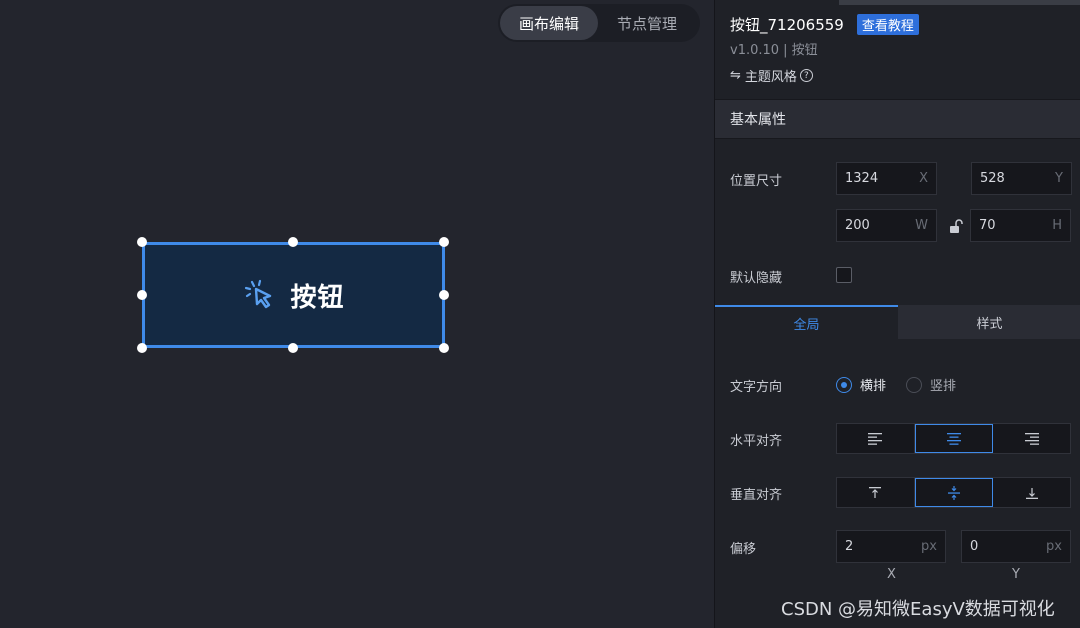 The image size is (1080, 628). Describe the element at coordinates (647, 23) in the screenshot. I see `tab-node-manage: 节点管理` at that location.